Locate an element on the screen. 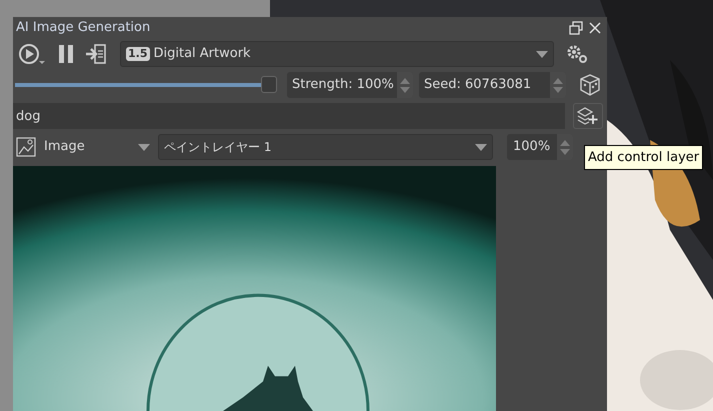 The width and height of the screenshot is (713, 411). strength-slider is located at coordinates (146, 85).